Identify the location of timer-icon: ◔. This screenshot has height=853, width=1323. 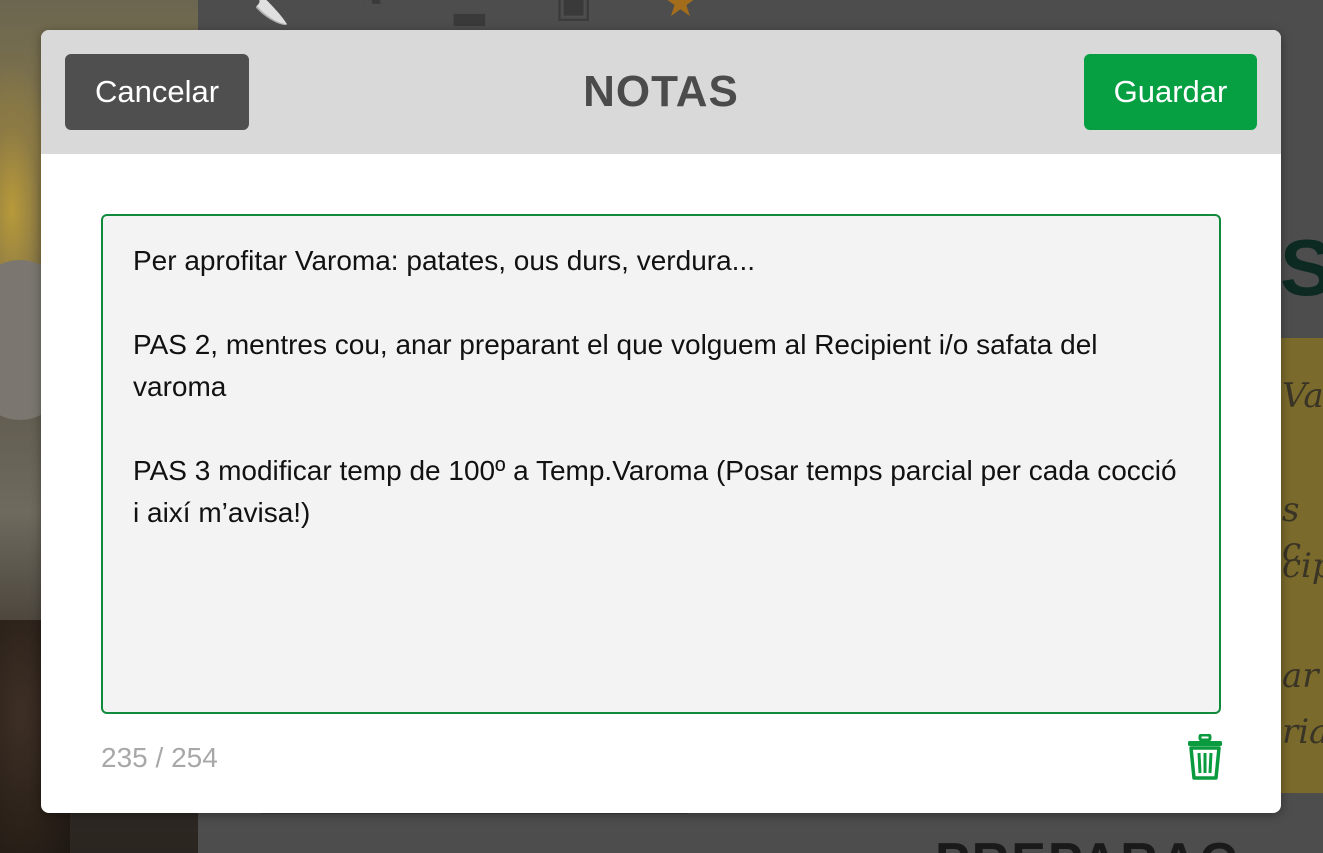
(371, 12).